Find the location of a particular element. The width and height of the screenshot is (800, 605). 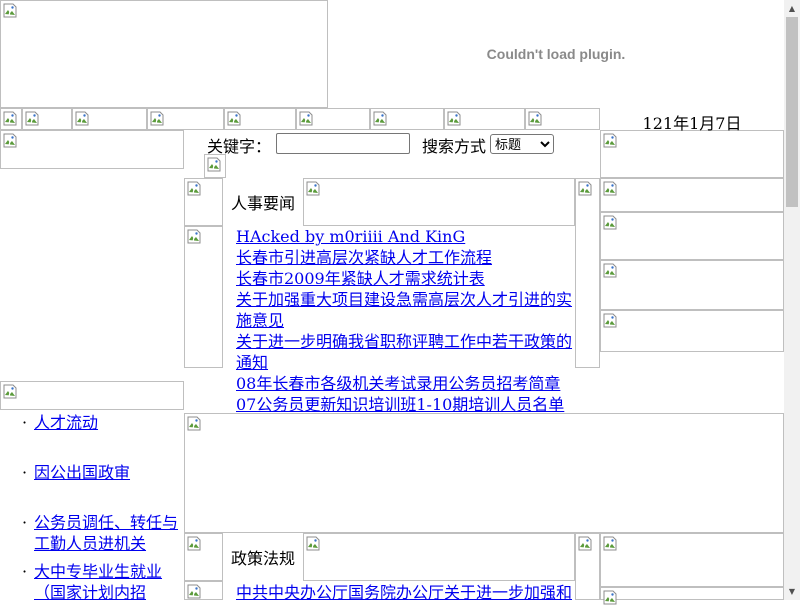

plugin-error-text: Couldn't load plugin. is located at coordinates (556, 54).